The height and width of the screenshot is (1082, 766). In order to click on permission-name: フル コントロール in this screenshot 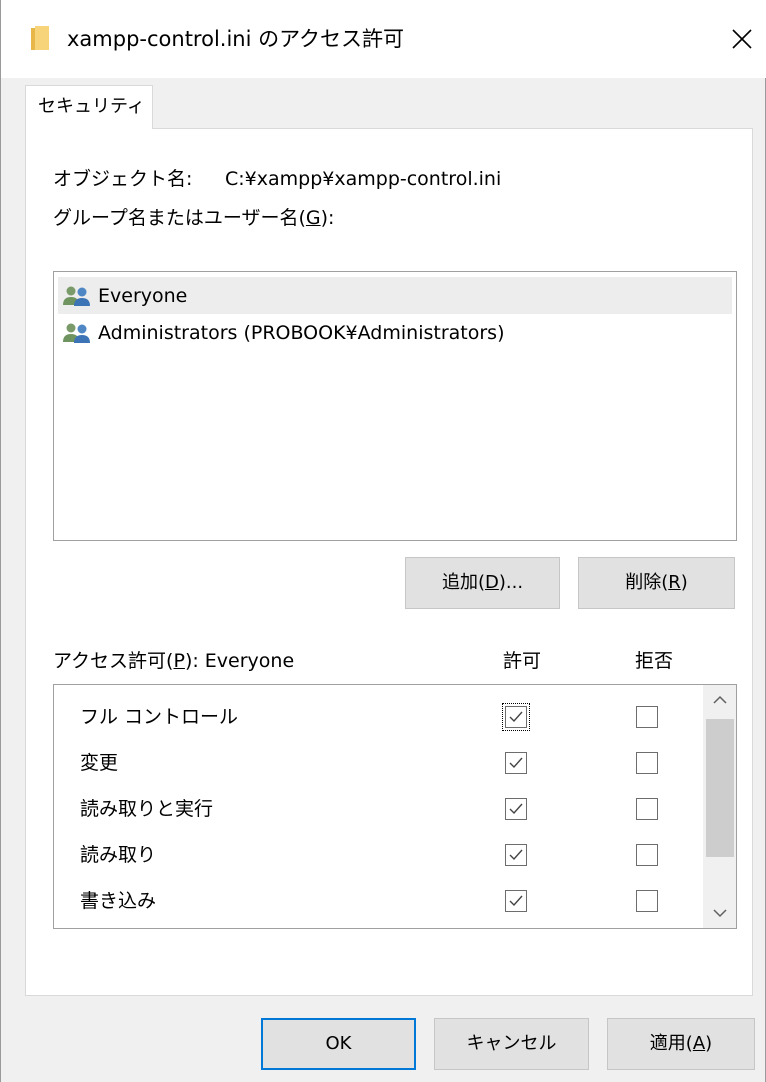, I will do `click(159, 717)`.